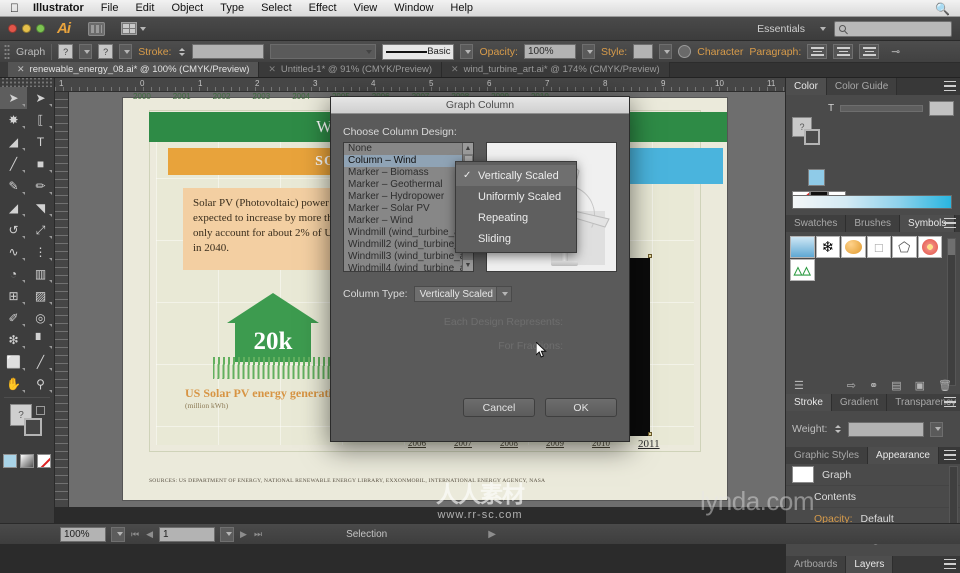 The height and width of the screenshot is (573, 960). I want to click on color-spectrum-bar, so click(872, 202).